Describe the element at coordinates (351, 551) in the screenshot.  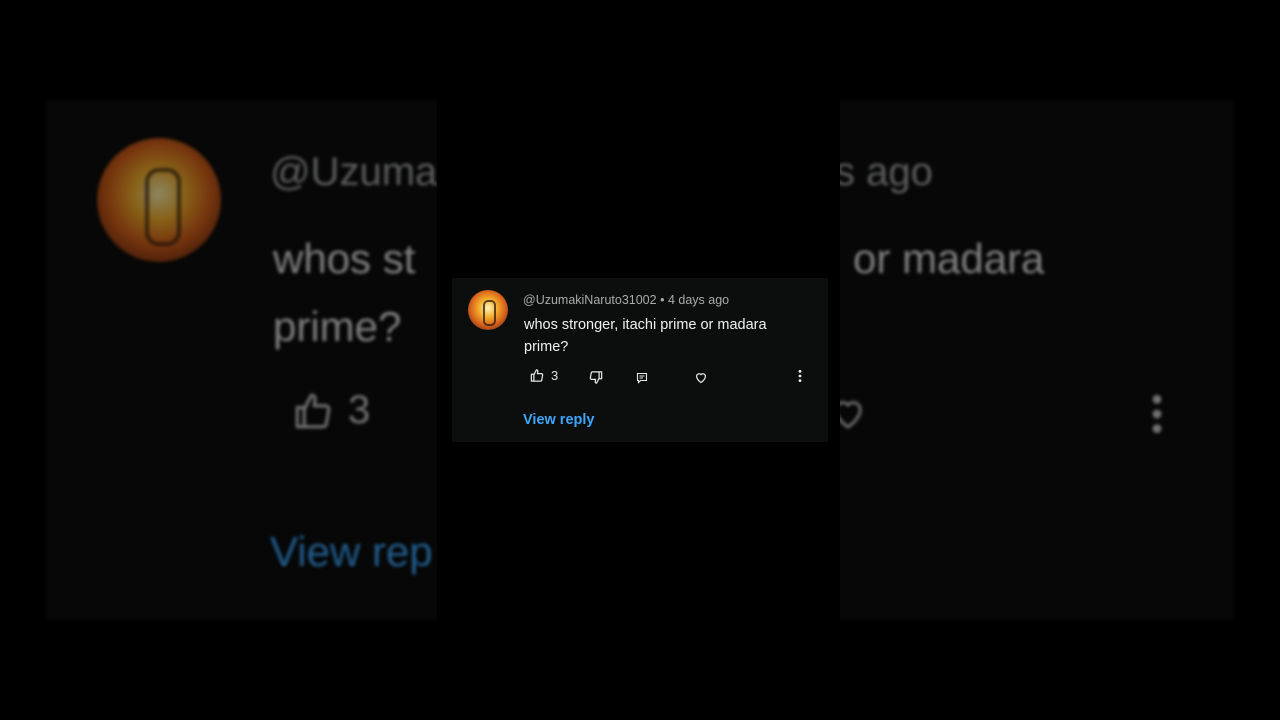
I see `bg-view-reply: View rep` at that location.